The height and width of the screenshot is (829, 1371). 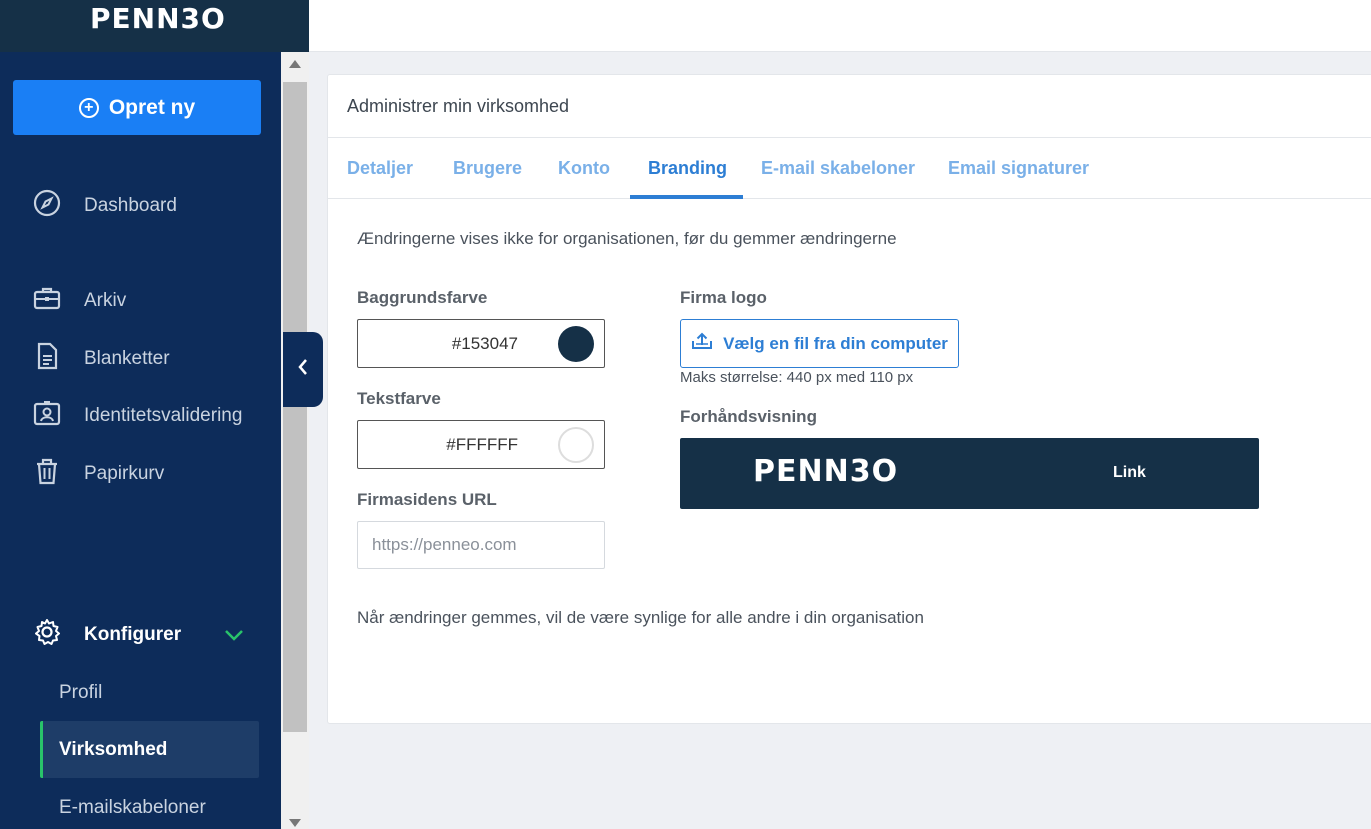 I want to click on text-color-value: #FFFFFF, so click(x=482, y=444).